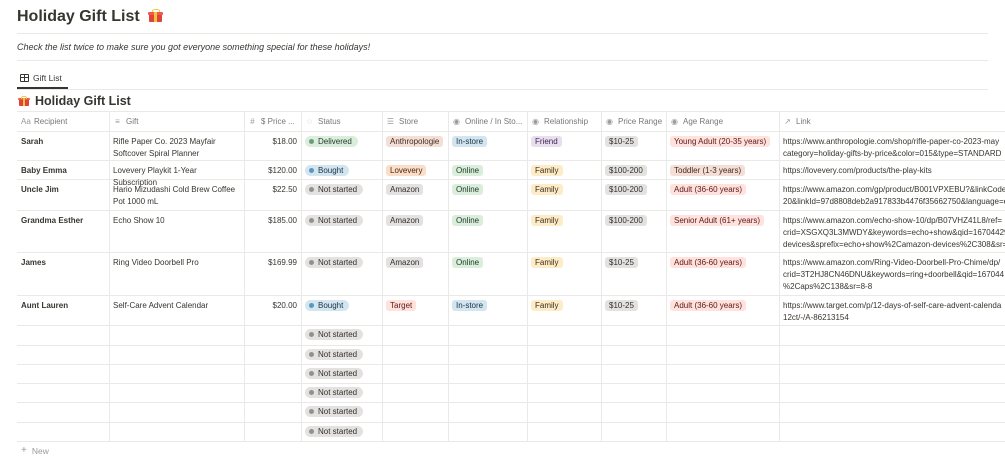 Image resolution: width=1005 pixels, height=470 pixels. I want to click on gift-cell: Echo Show 10, so click(176, 221).